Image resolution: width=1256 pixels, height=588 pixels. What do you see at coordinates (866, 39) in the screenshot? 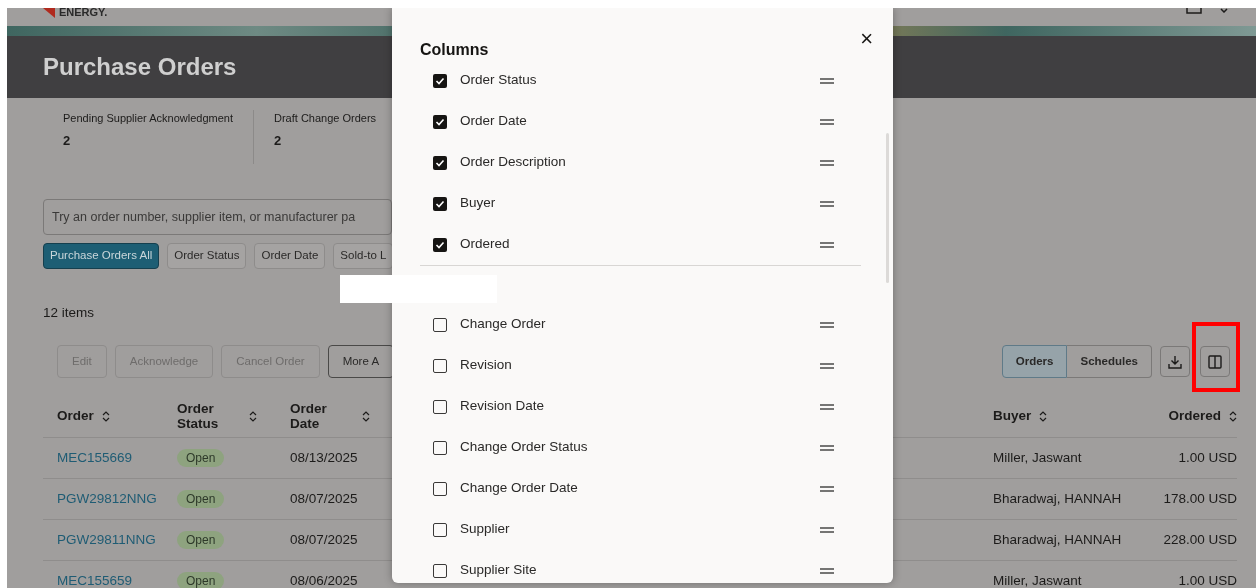
I see `close-button: ×` at bounding box center [866, 39].